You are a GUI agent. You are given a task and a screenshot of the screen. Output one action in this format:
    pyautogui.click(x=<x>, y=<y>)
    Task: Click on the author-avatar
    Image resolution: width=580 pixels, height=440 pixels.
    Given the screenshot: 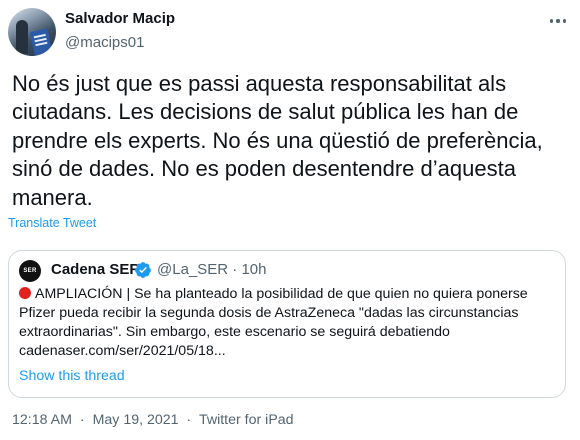 What is the action you would take?
    pyautogui.click(x=32, y=32)
    